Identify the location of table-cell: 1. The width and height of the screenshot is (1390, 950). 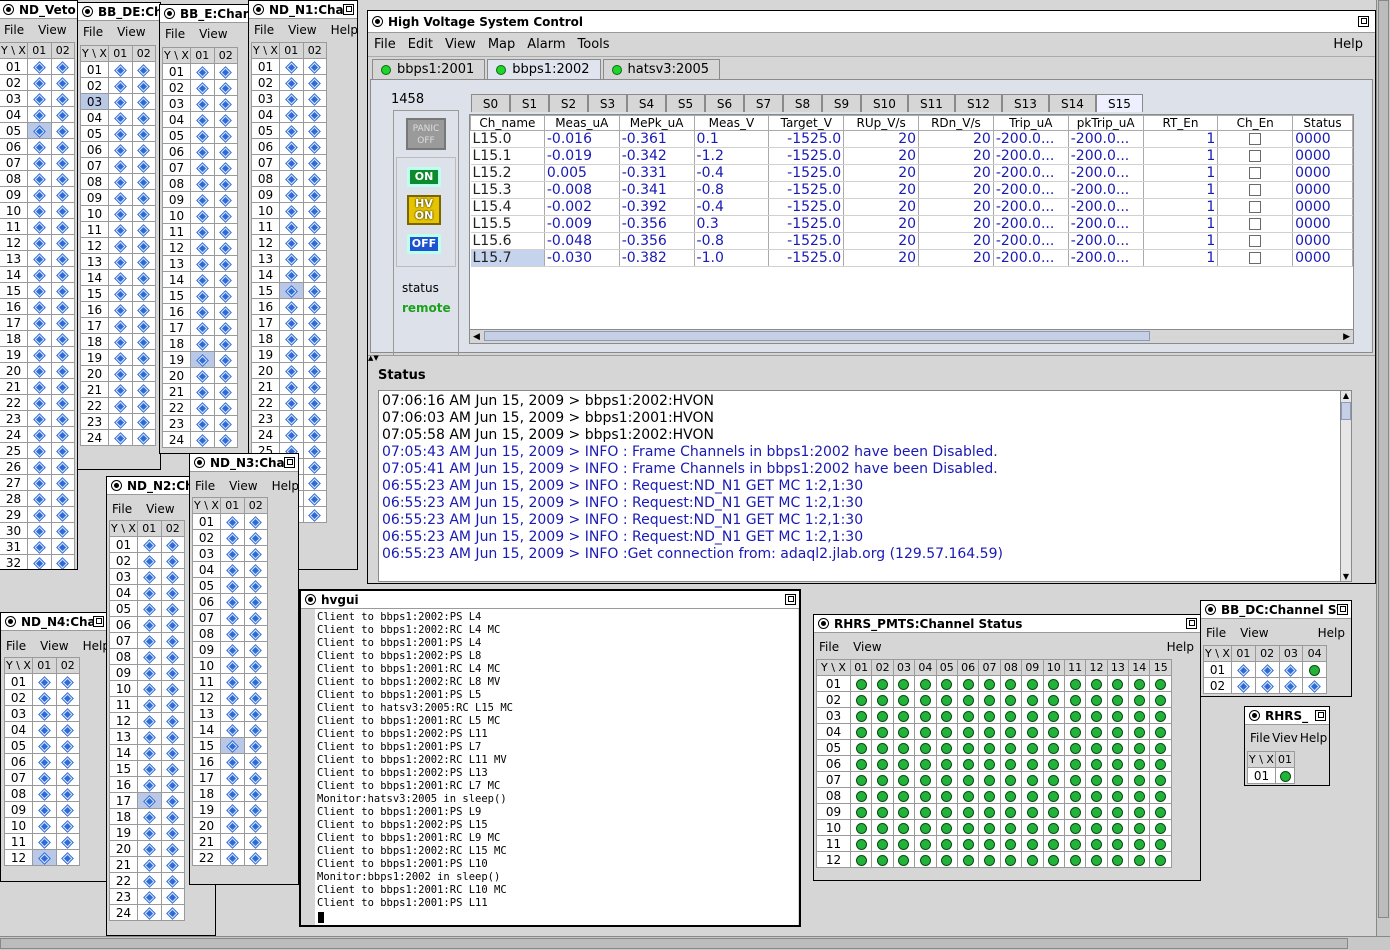
(1181, 241).